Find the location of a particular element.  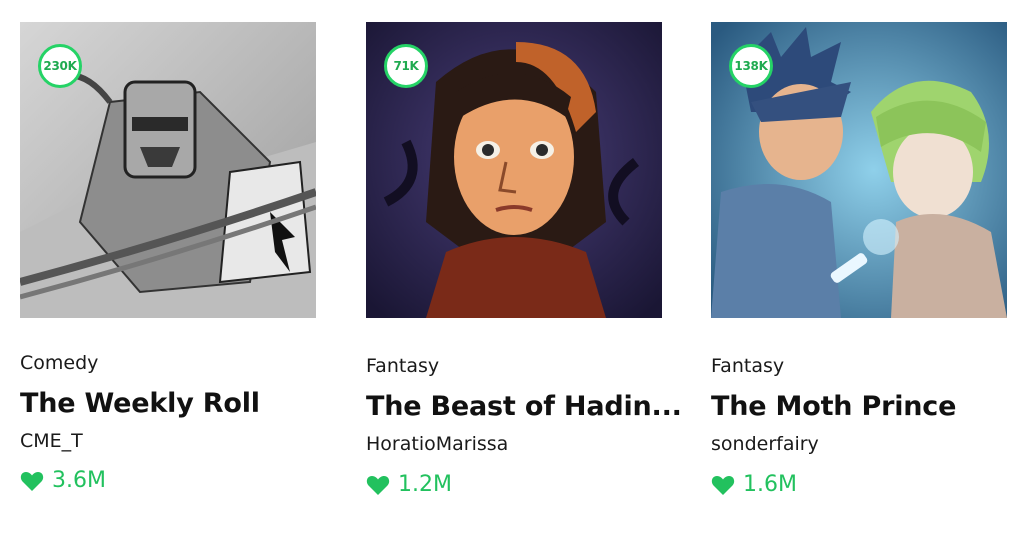

likes-value: 3.6M is located at coordinates (79, 480).